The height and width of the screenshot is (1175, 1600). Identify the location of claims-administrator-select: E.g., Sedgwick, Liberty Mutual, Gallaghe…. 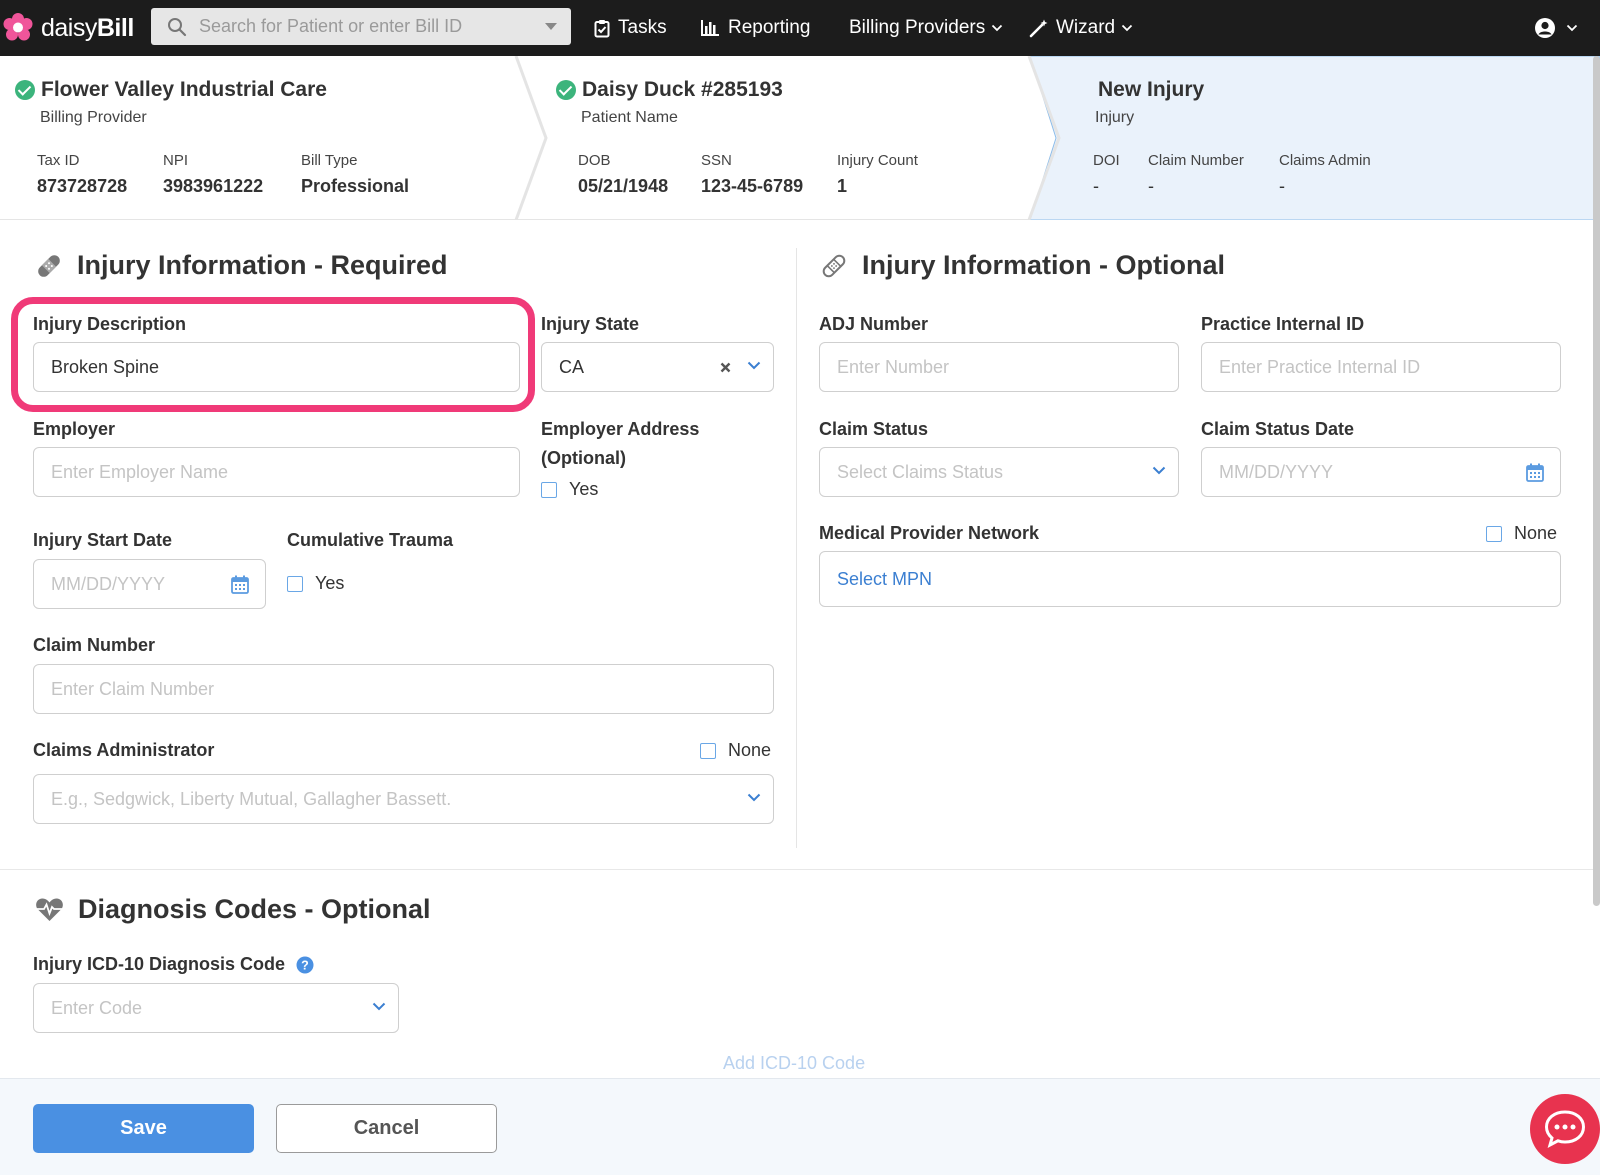
(403, 799).